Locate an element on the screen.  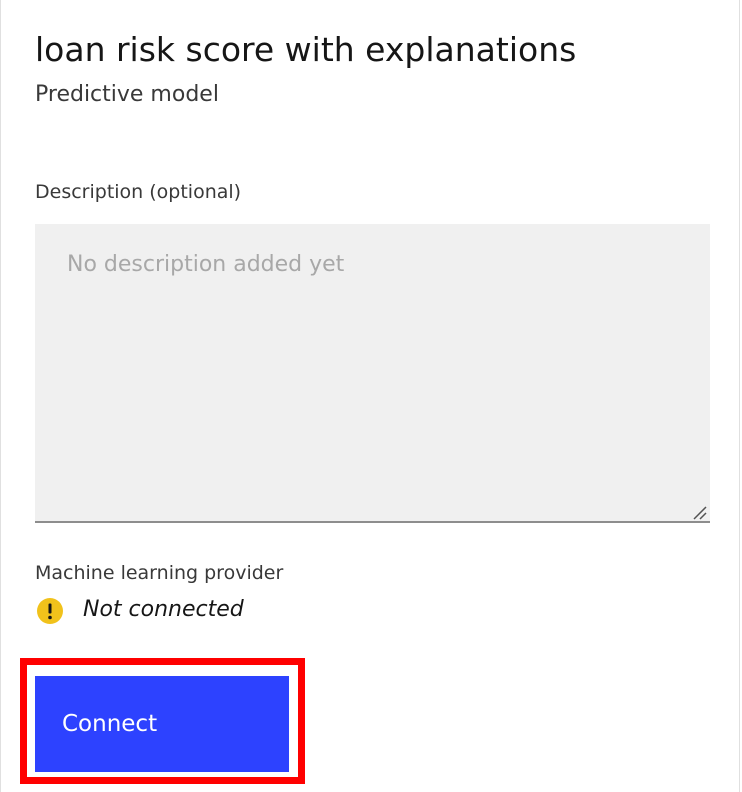
page-title: loan risk score with explanations is located at coordinates (306, 49).